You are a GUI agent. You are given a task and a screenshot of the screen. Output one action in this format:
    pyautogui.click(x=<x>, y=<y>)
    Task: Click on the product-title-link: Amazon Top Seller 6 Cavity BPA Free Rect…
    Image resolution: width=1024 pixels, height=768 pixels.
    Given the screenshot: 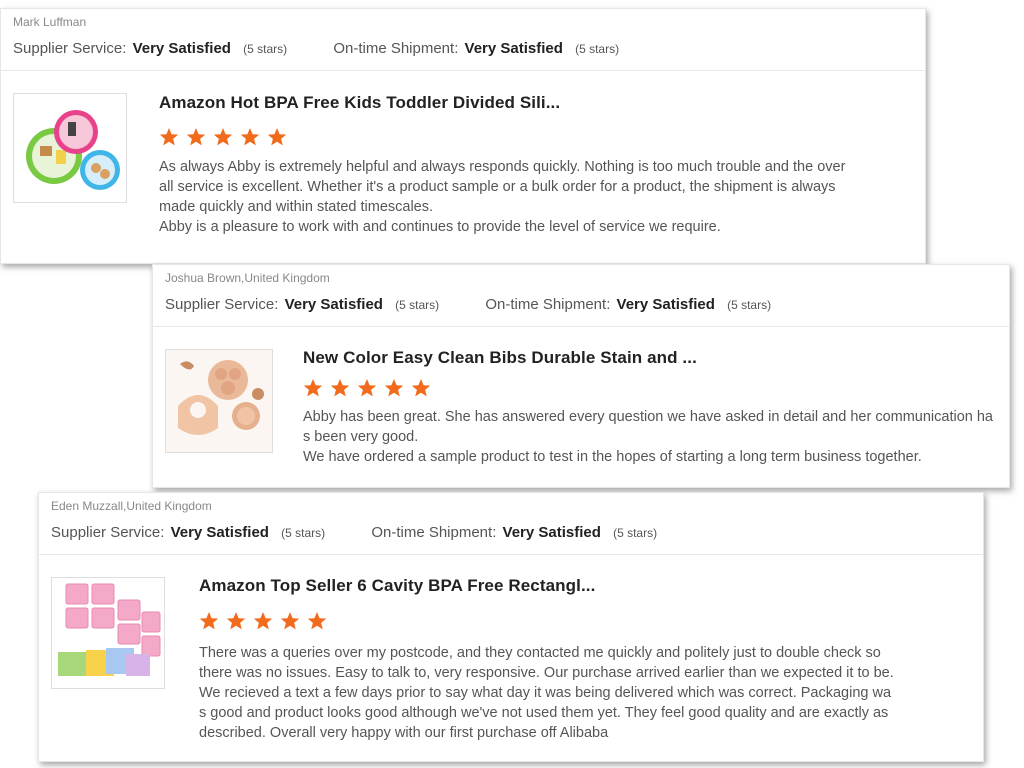 What is the action you would take?
    pyautogui.click(x=397, y=586)
    